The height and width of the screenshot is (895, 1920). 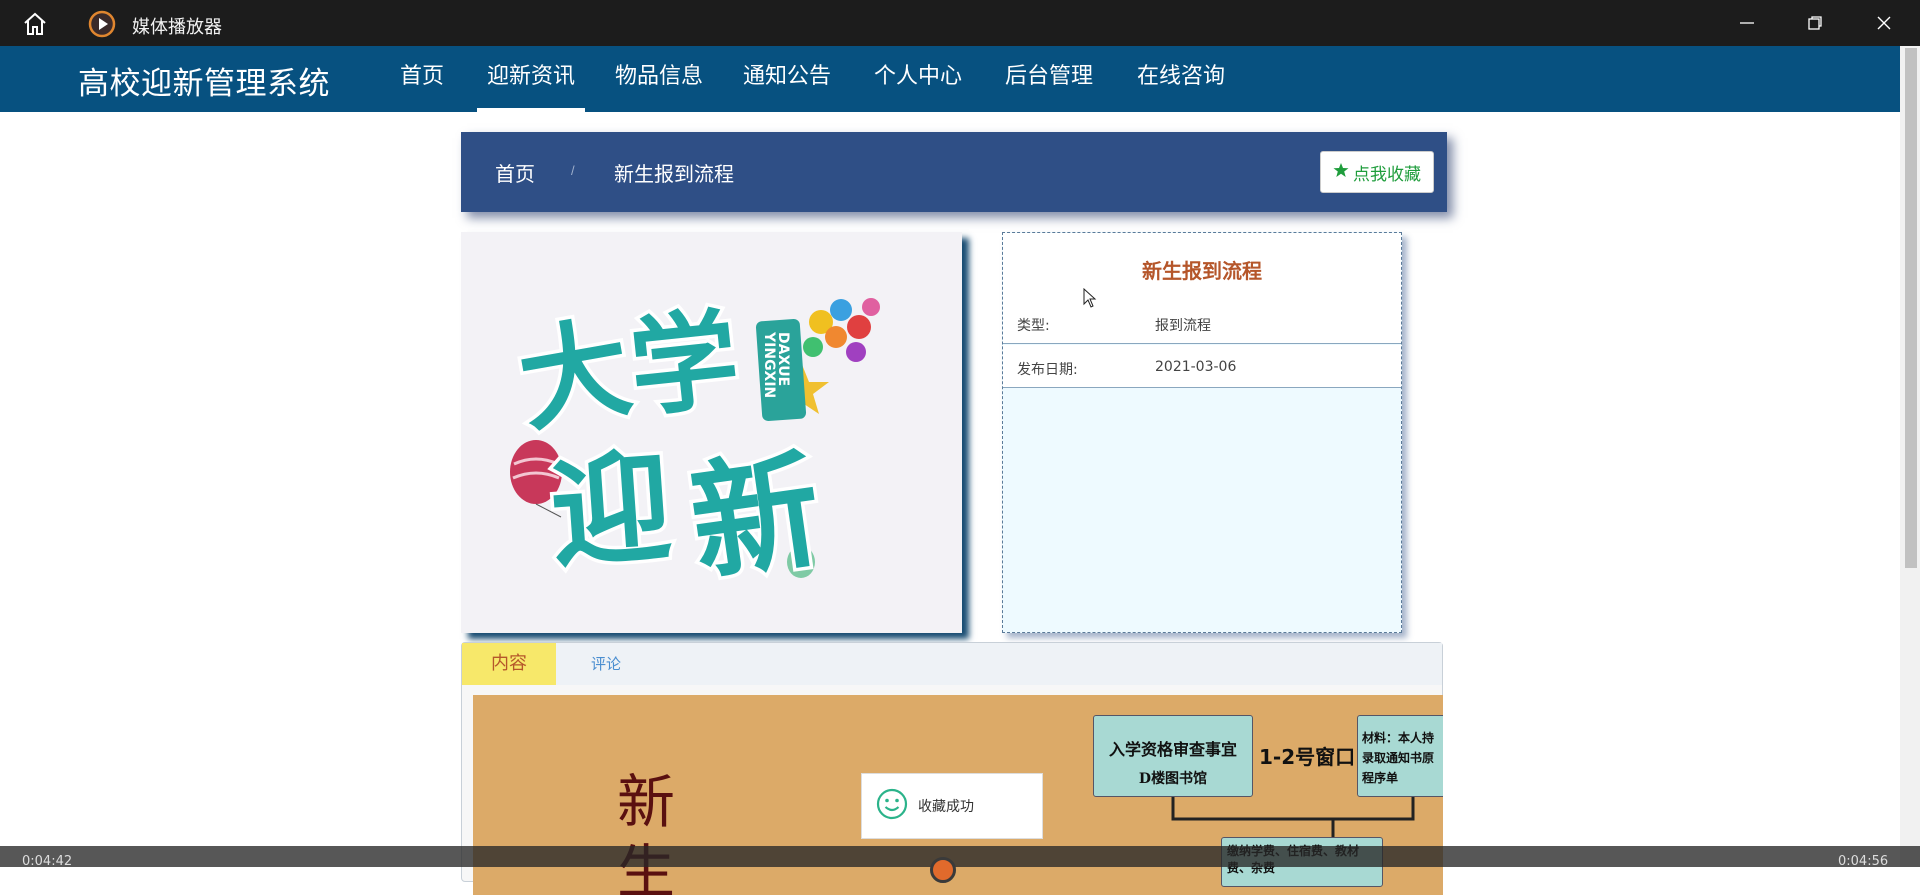 I want to click on star-icon, so click(x=1341, y=172).